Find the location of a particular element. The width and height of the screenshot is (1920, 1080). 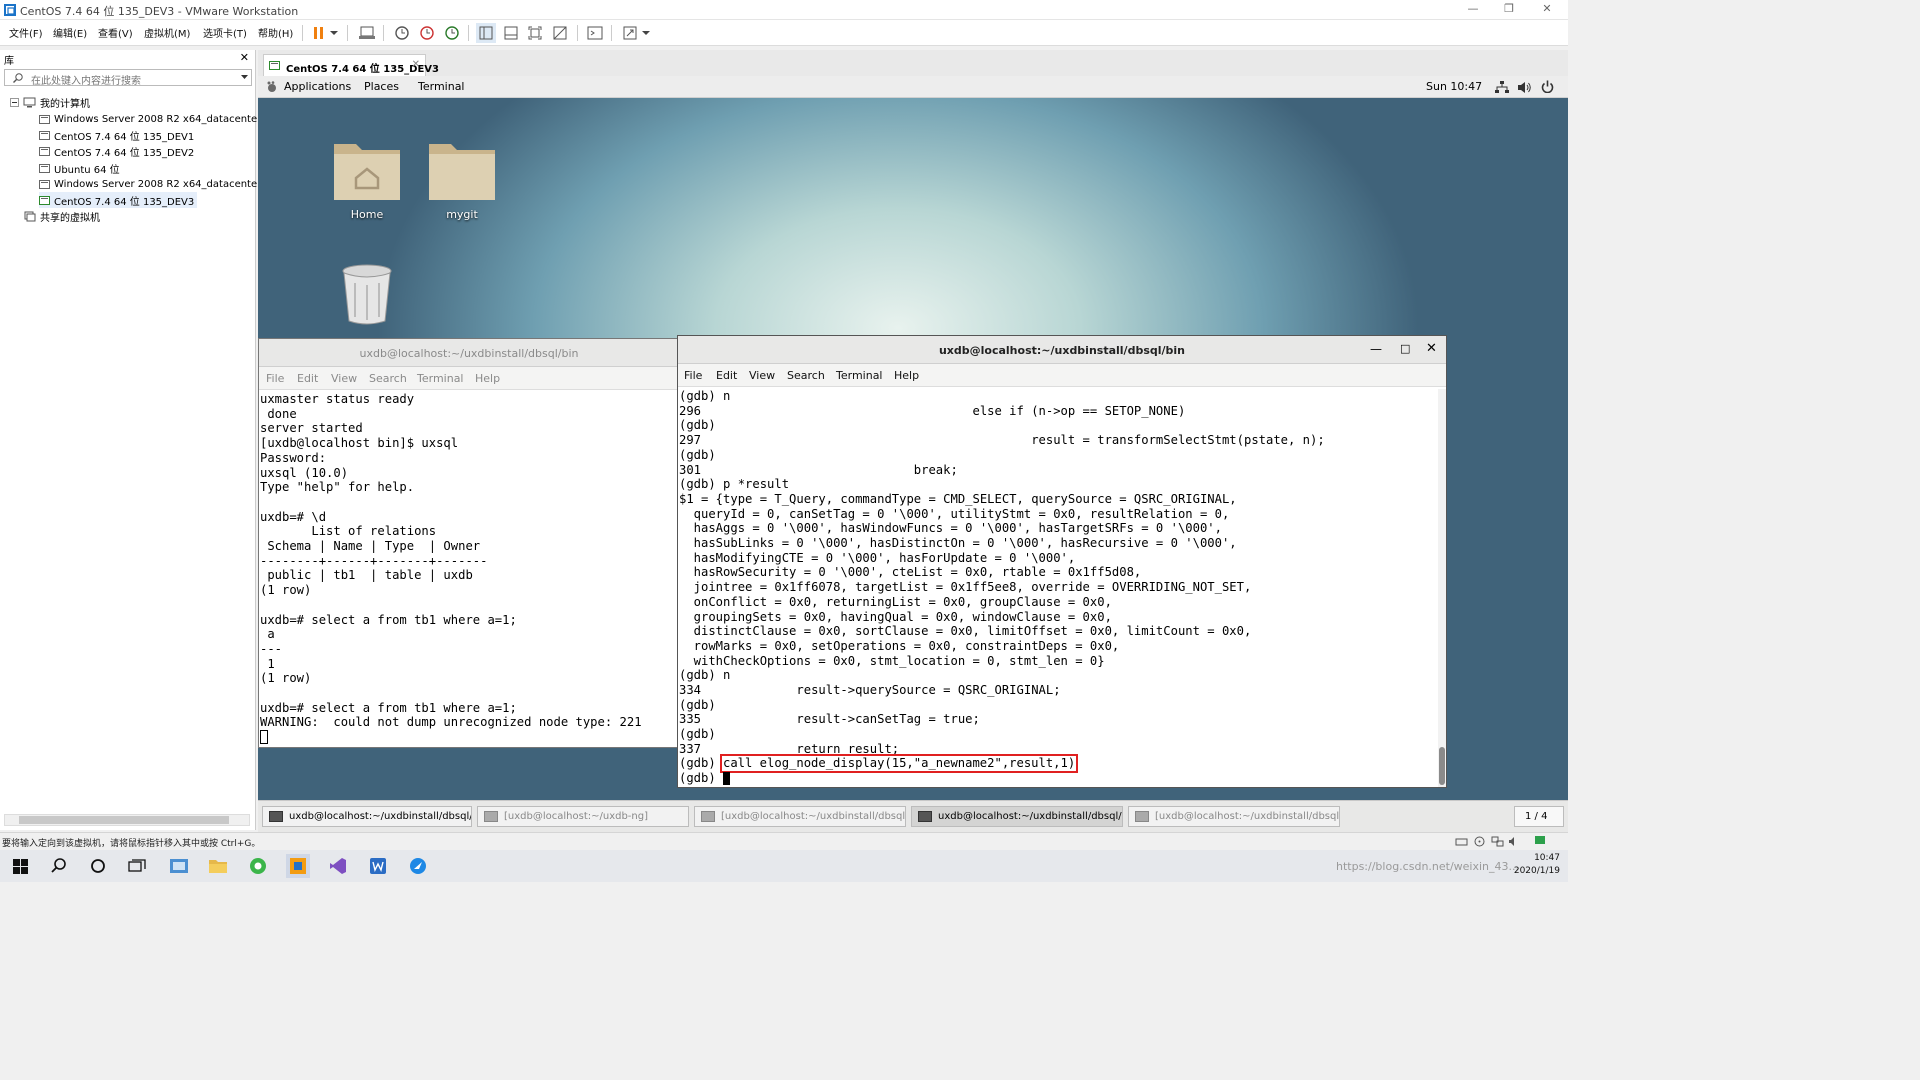

library-horizontal-scrollbar is located at coordinates (127, 820).